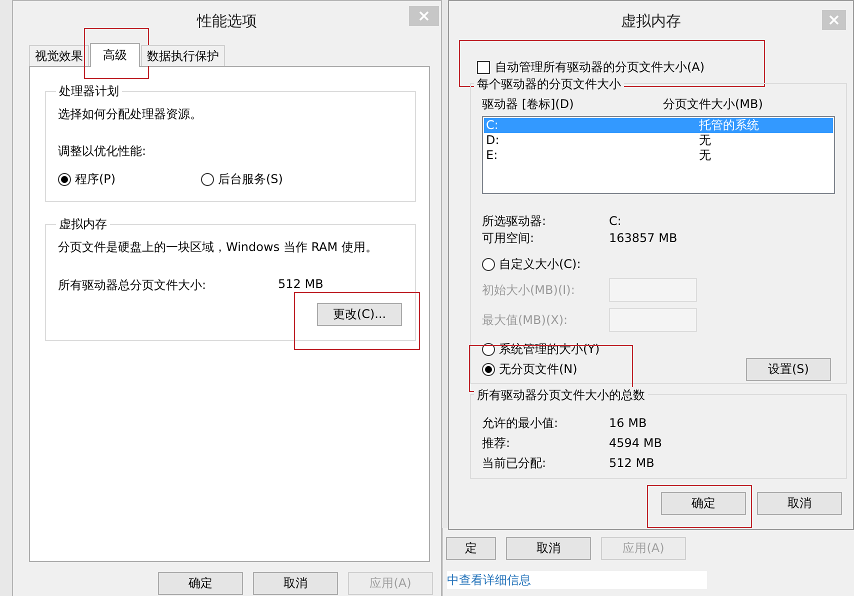  What do you see at coordinates (515, 463) in the screenshot?
I see `field-label: 当前已分配:` at bounding box center [515, 463].